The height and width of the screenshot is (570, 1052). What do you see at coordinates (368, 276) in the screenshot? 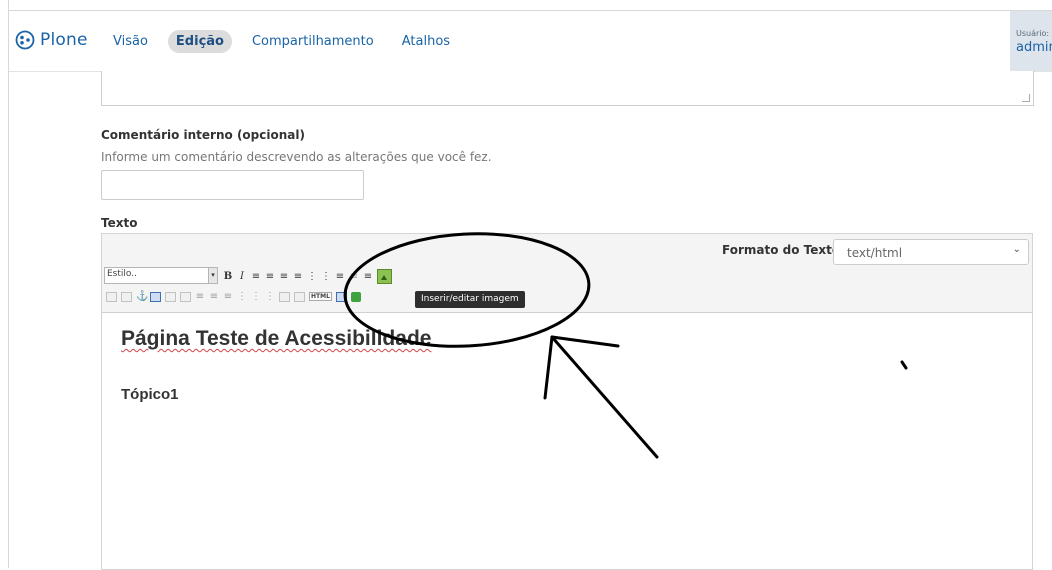
I see `indent-icon: ≡` at bounding box center [368, 276].